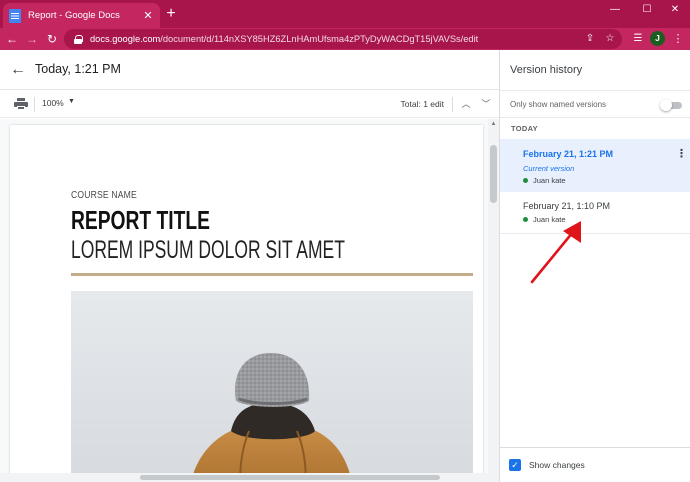  I want to click on browser-tabstrip: Report - Google Docs ✕ + — ☐ ✕, so click(345, 14).